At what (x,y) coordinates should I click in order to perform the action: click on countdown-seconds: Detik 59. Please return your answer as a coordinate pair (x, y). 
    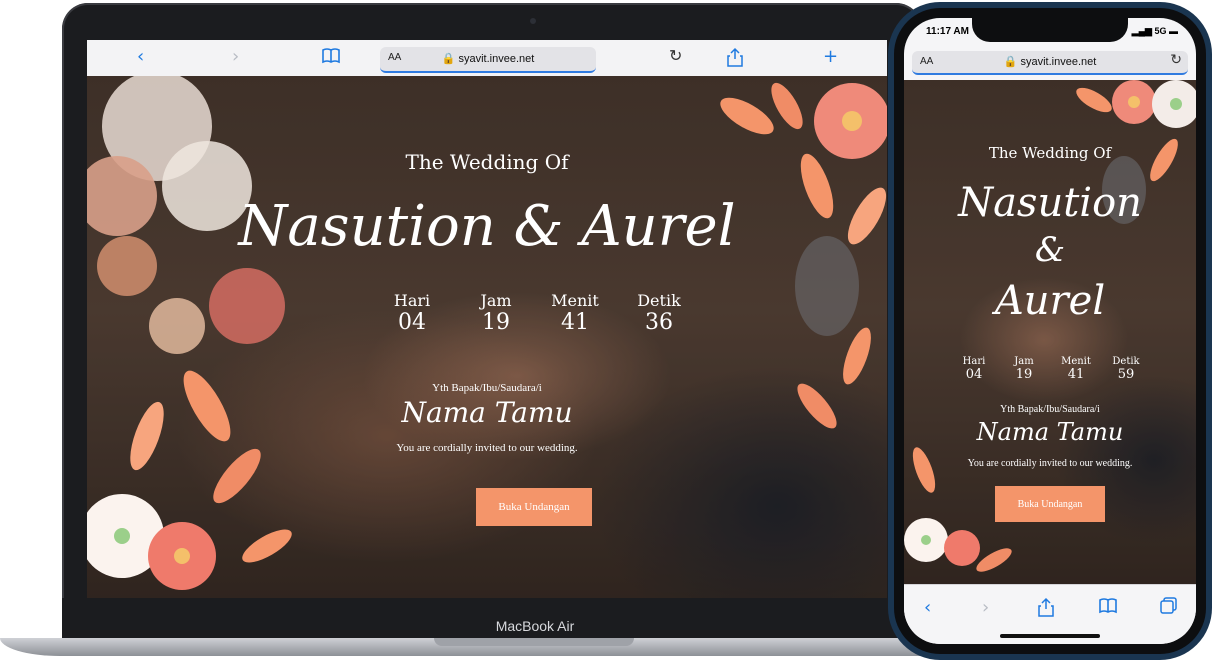
    Looking at the image, I should click on (1126, 369).